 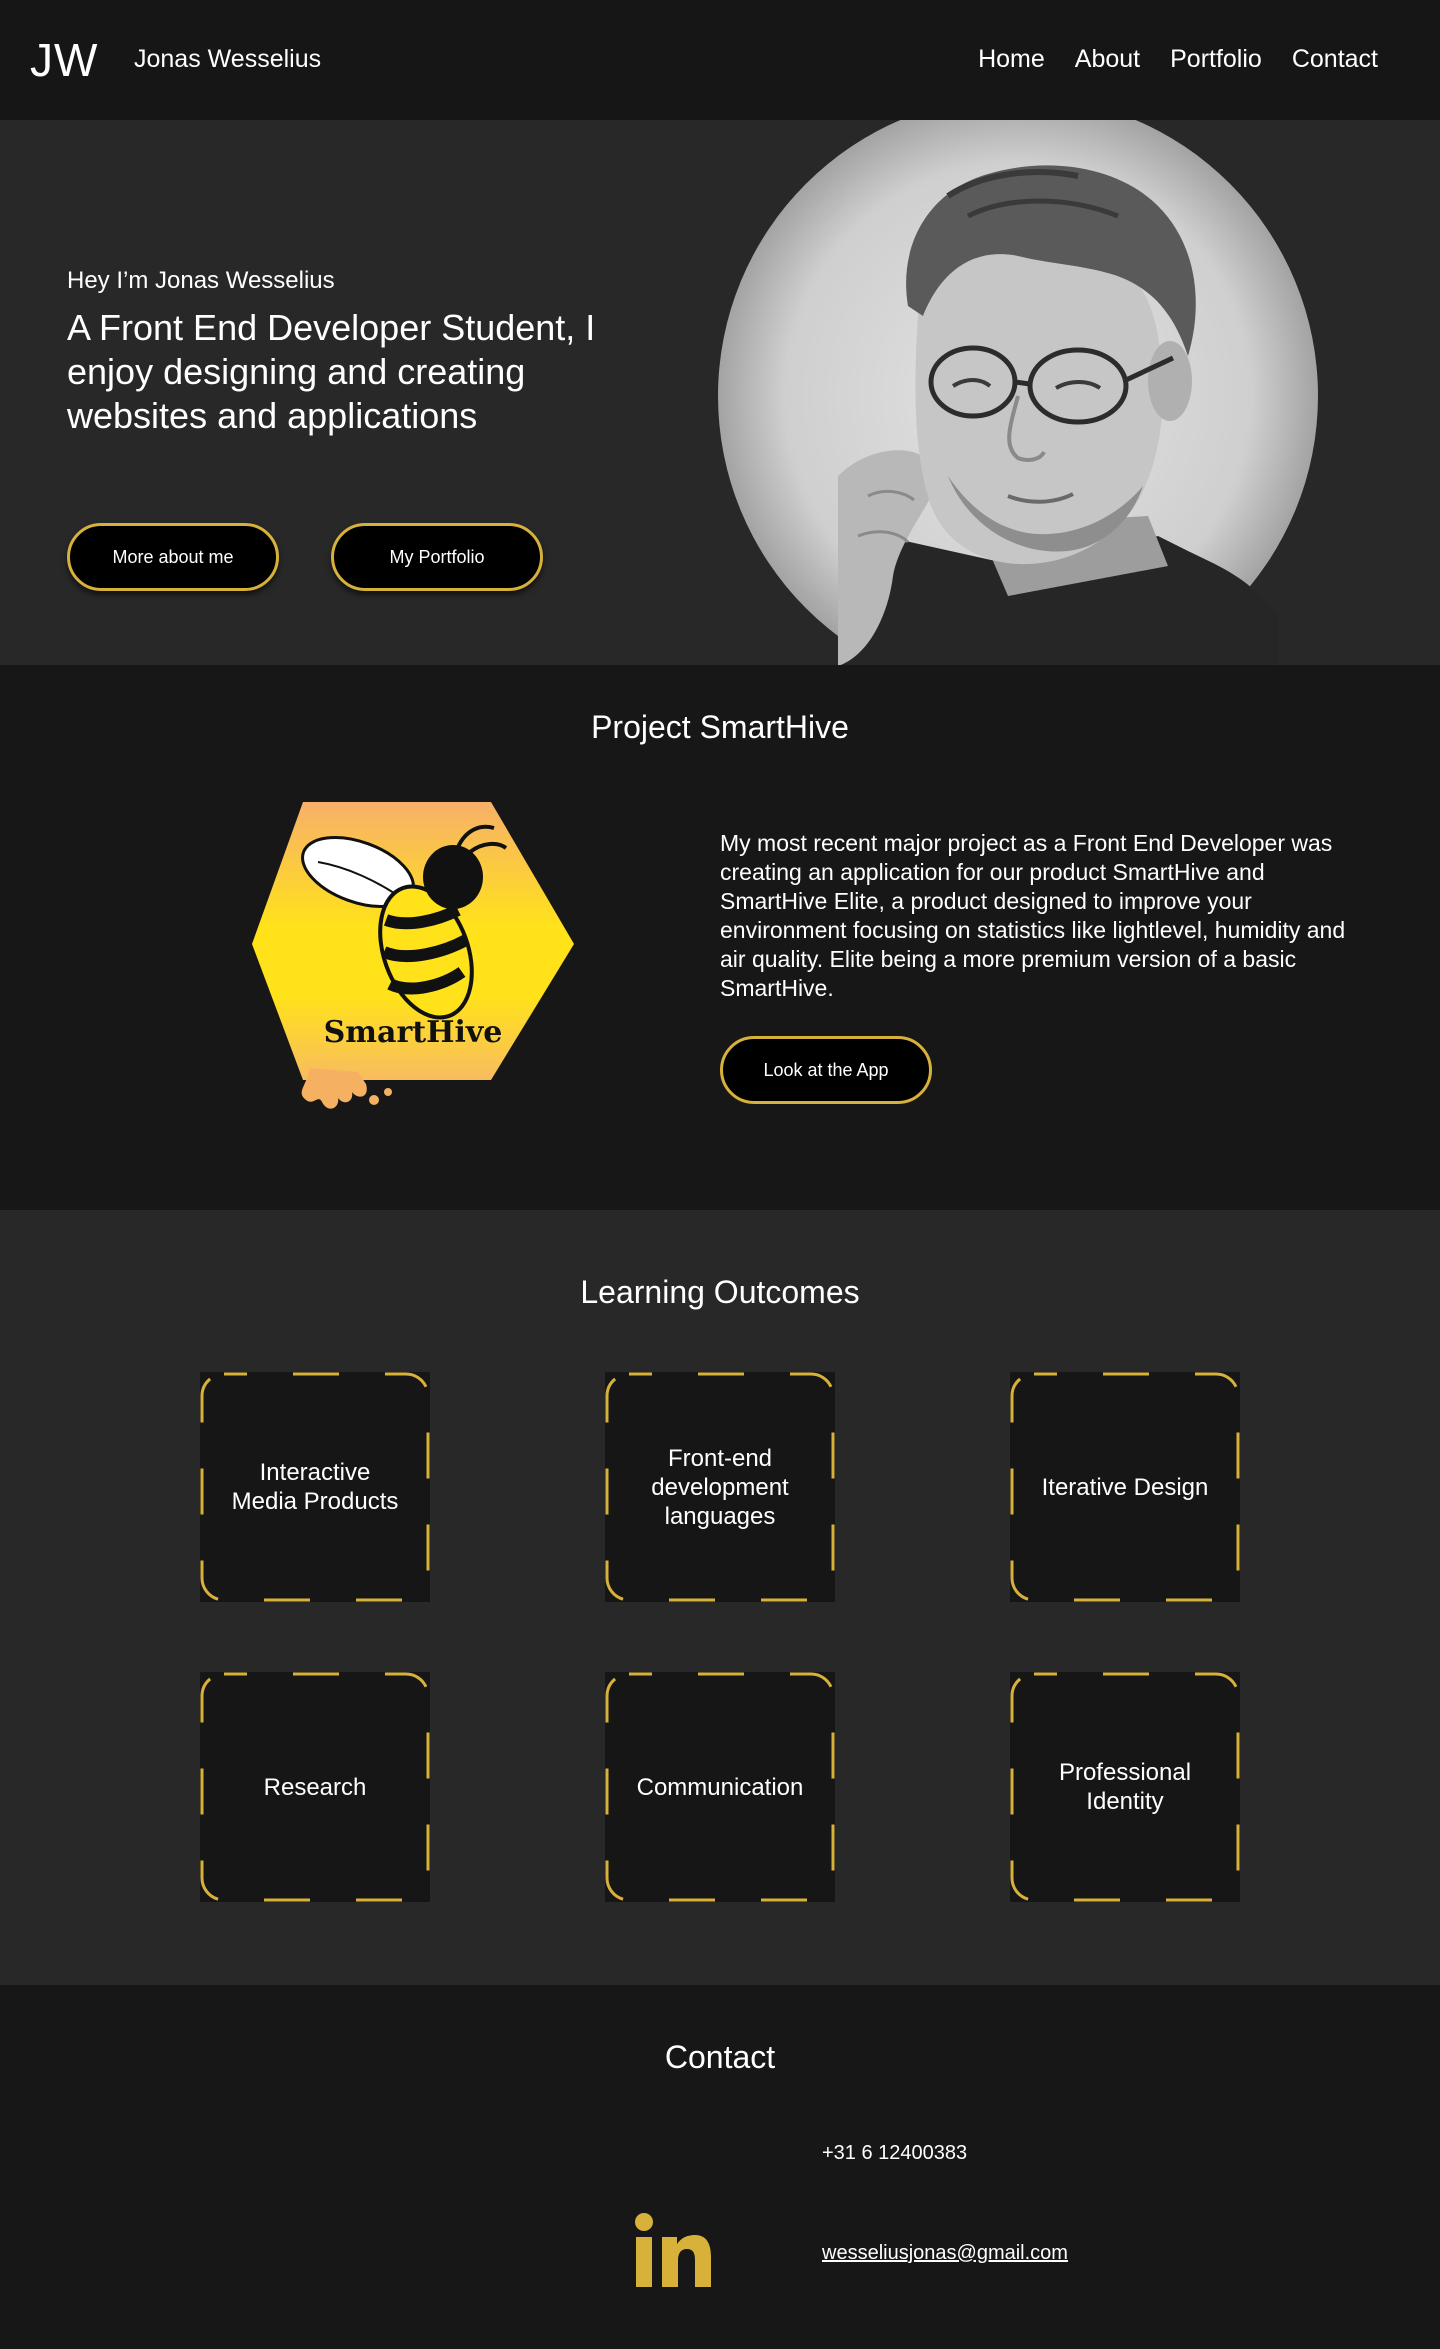 I want to click on look-at-app-button: Look at the App, so click(x=826, y=1070).